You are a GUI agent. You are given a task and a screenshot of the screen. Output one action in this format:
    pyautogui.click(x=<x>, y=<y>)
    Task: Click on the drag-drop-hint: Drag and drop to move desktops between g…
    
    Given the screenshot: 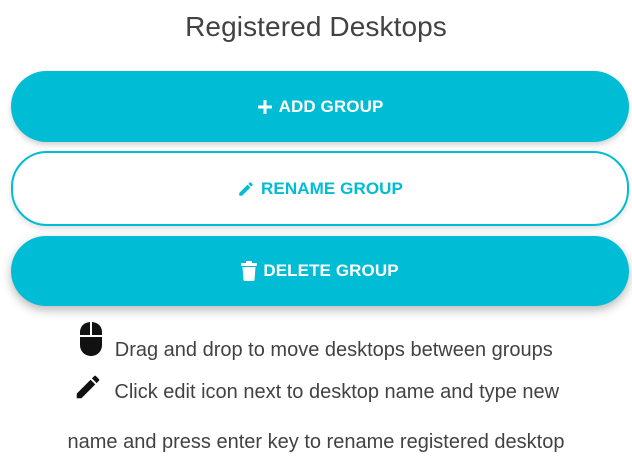 What is the action you would take?
    pyautogui.click(x=316, y=343)
    